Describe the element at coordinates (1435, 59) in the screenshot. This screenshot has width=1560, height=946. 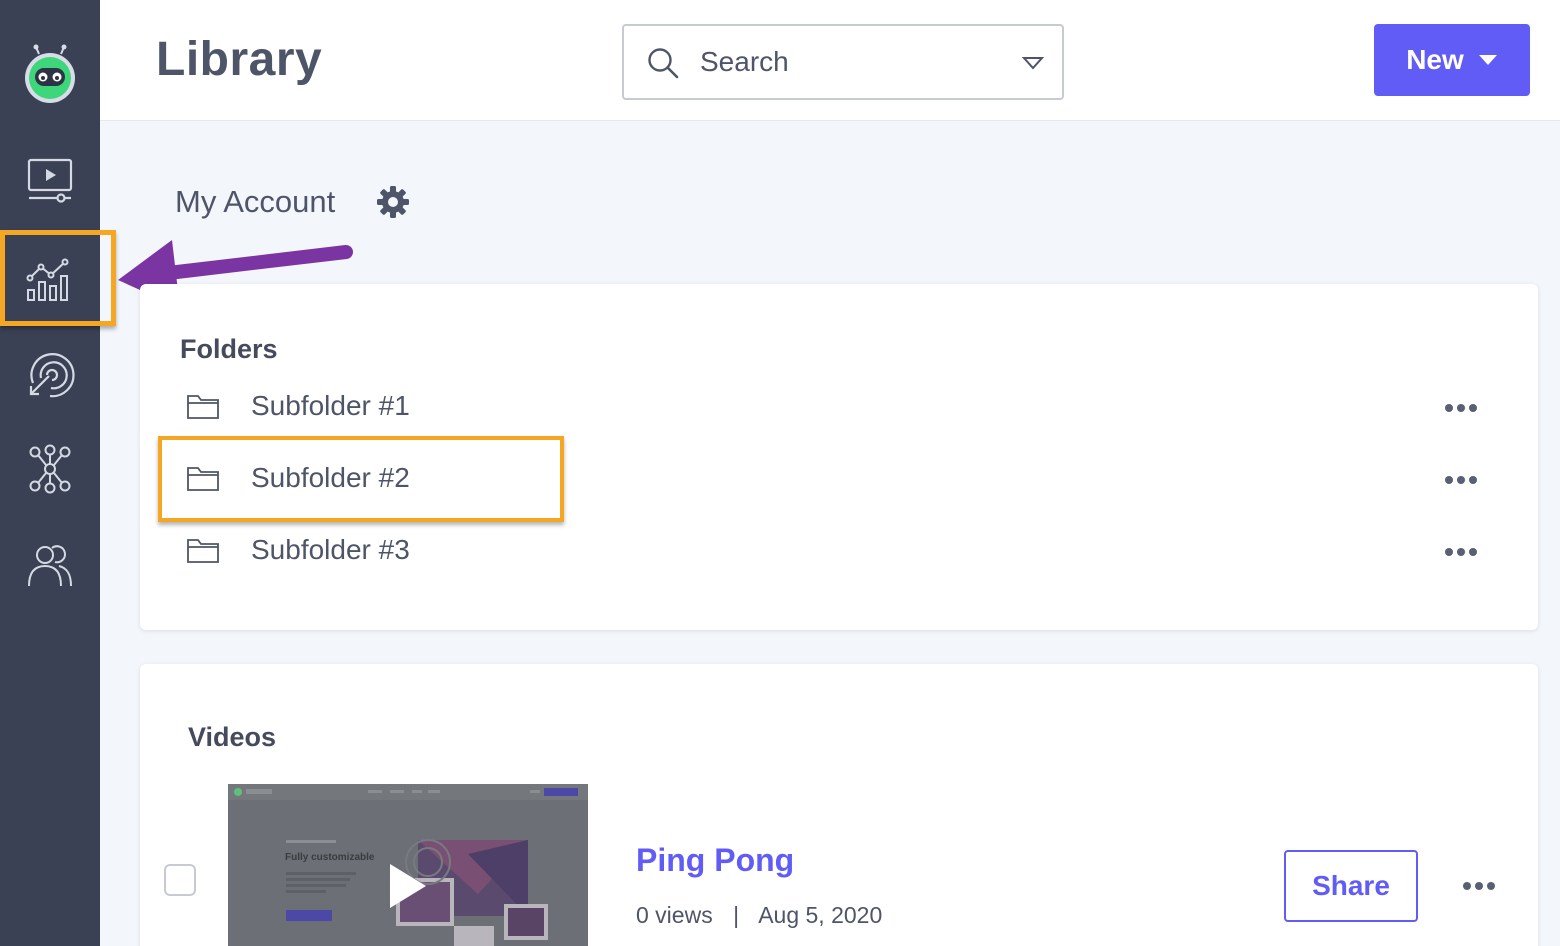
I see `new-button-label: New` at that location.